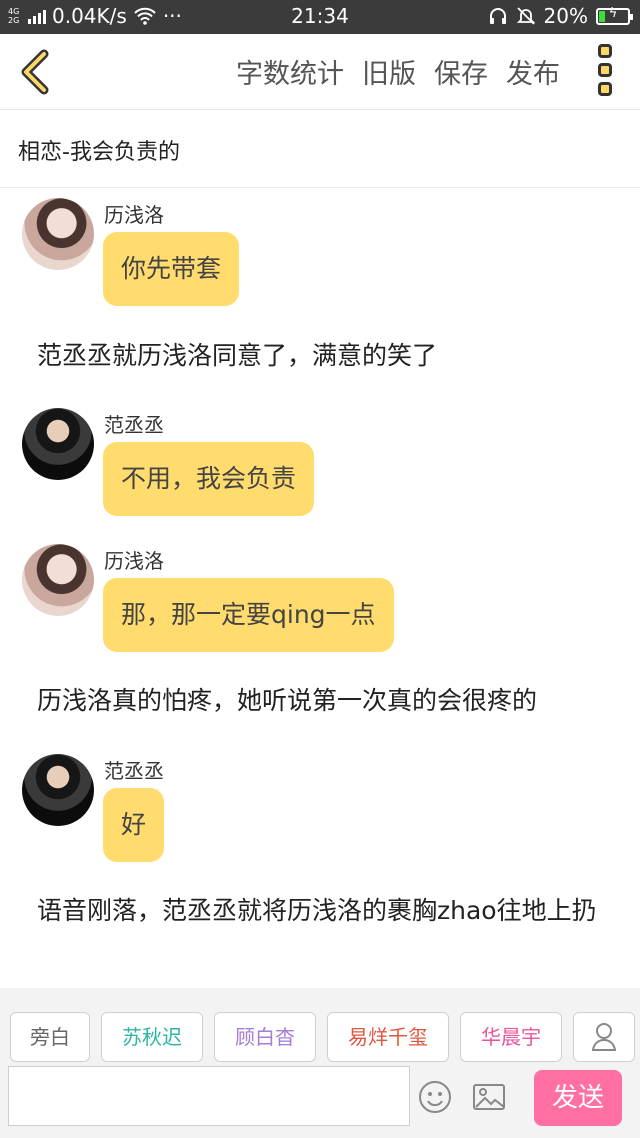  What do you see at coordinates (327, 355) in the screenshot?
I see `narration-text: 范丞丞就历浅洛同意了，满意的笑了` at bounding box center [327, 355].